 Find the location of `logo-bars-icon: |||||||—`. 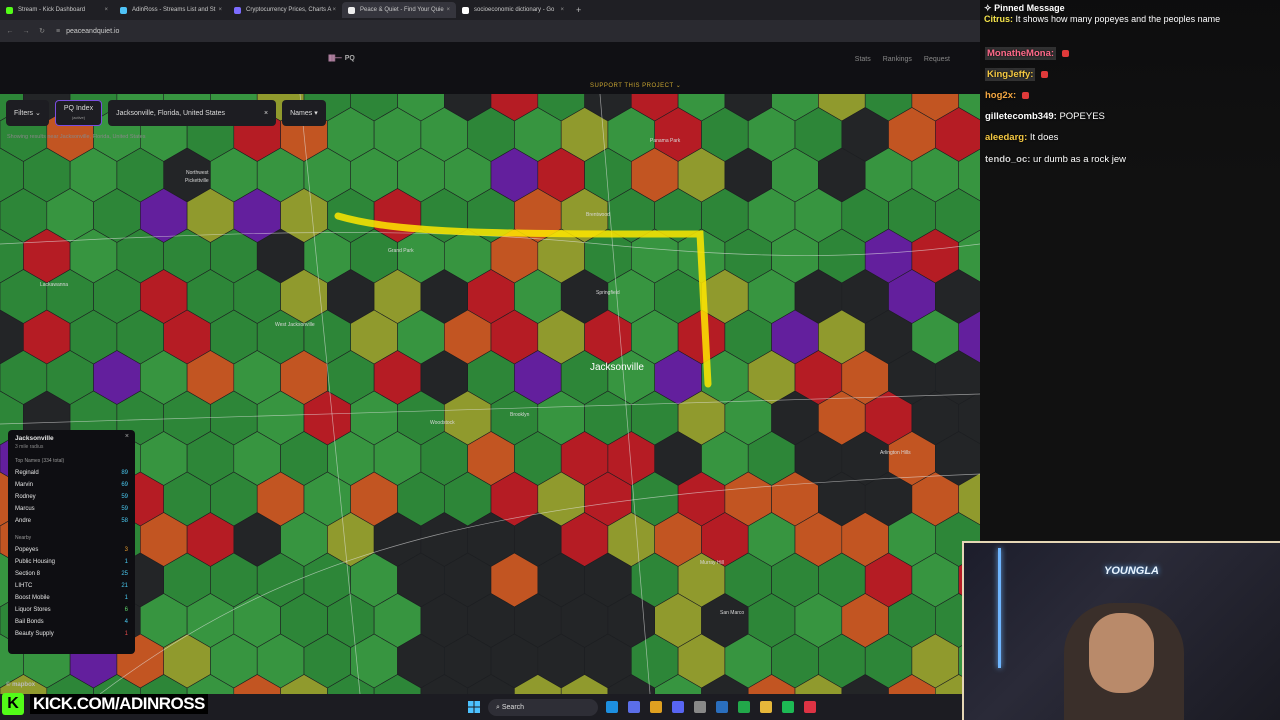

logo-bars-icon: |||||||— is located at coordinates (335, 58).